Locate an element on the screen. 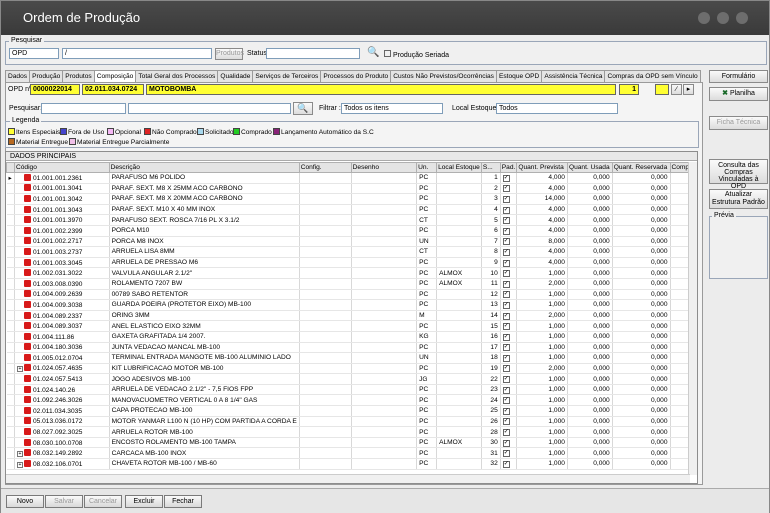 The image size is (770, 513). tab-custos: Custos Não Previstos/Ocorrências is located at coordinates (443, 76).